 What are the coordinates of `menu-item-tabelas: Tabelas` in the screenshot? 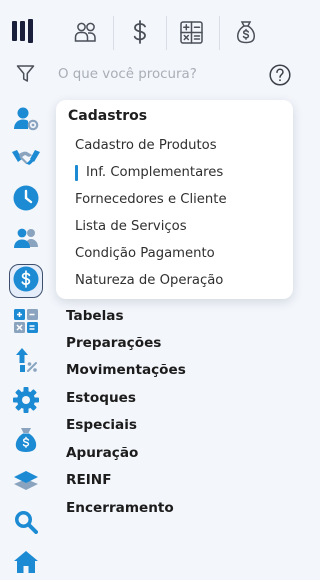 It's located at (95, 316).